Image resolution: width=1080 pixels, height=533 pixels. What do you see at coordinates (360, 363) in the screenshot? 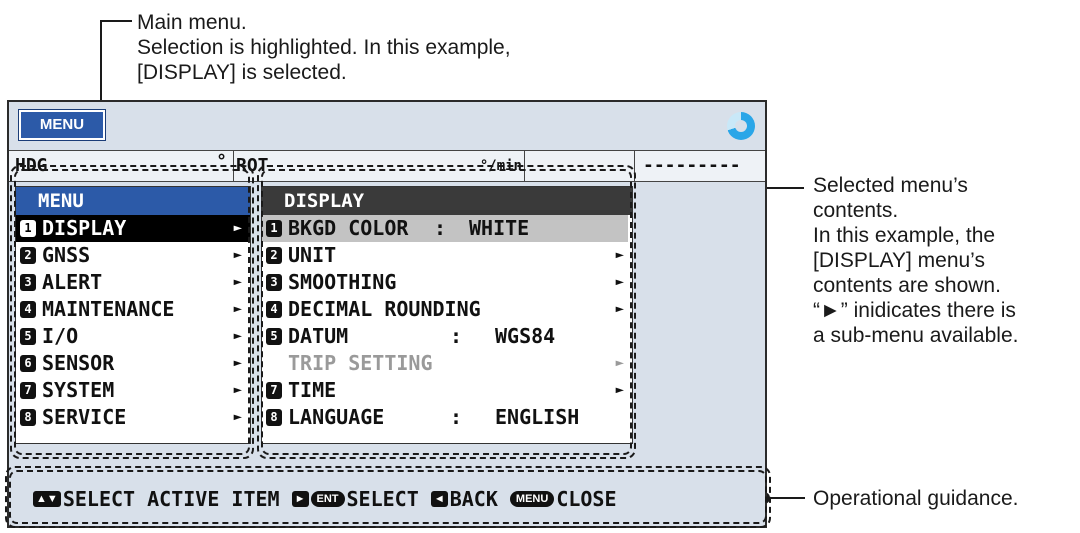
I see `menu-item-label: TRIP SETTING` at bounding box center [360, 363].